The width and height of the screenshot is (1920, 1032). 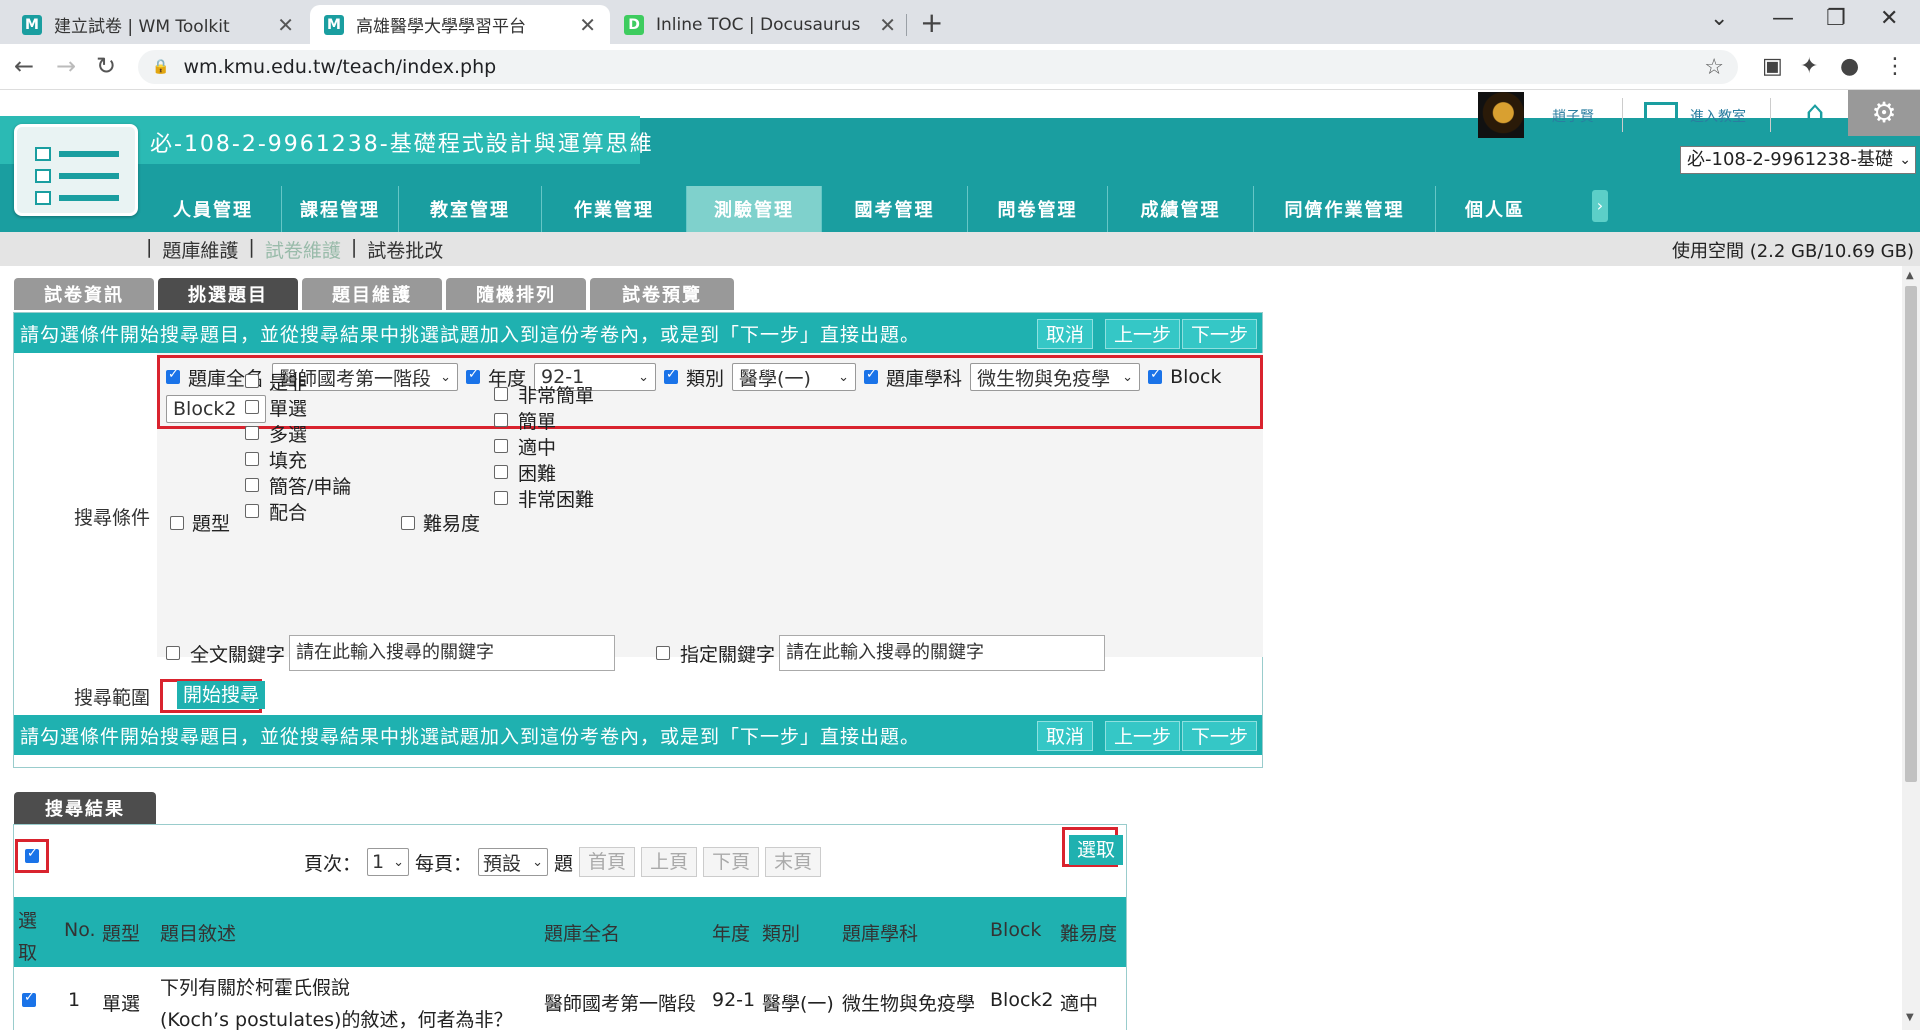 I want to click on browser-tab-1: M 建立試卷 | WM Toolkit ✕, so click(x=158, y=24).